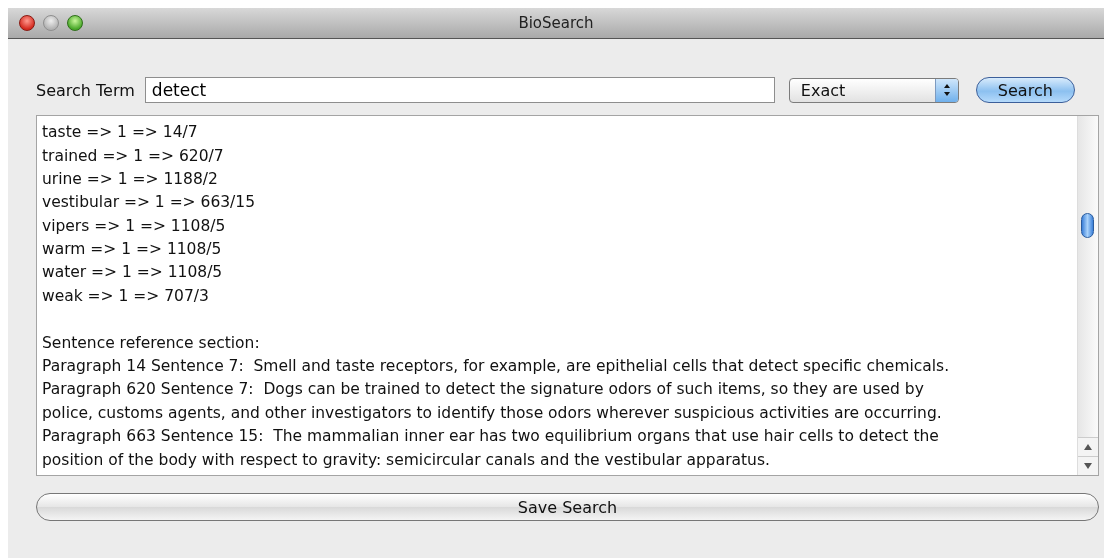 The image size is (1112, 558). Describe the element at coordinates (459, 90) in the screenshot. I see `search-field: detect` at that location.